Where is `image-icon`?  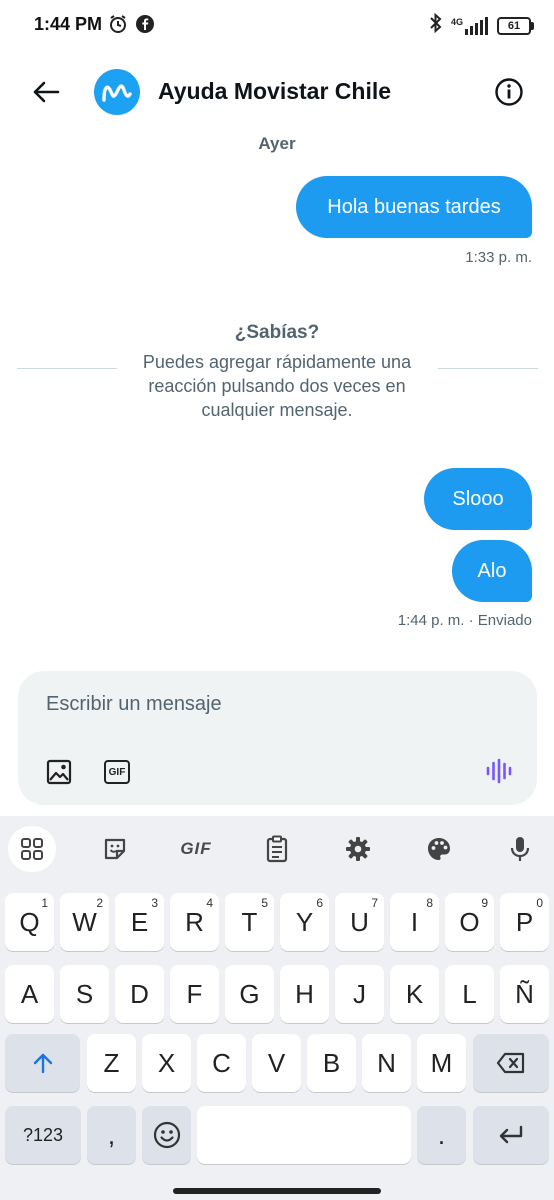
image-icon is located at coordinates (59, 772).